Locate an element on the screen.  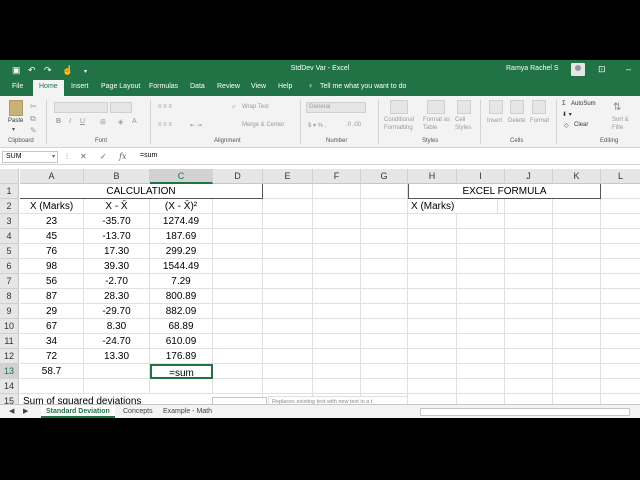
insert-cells-button: Insert is located at coordinates (494, 121).